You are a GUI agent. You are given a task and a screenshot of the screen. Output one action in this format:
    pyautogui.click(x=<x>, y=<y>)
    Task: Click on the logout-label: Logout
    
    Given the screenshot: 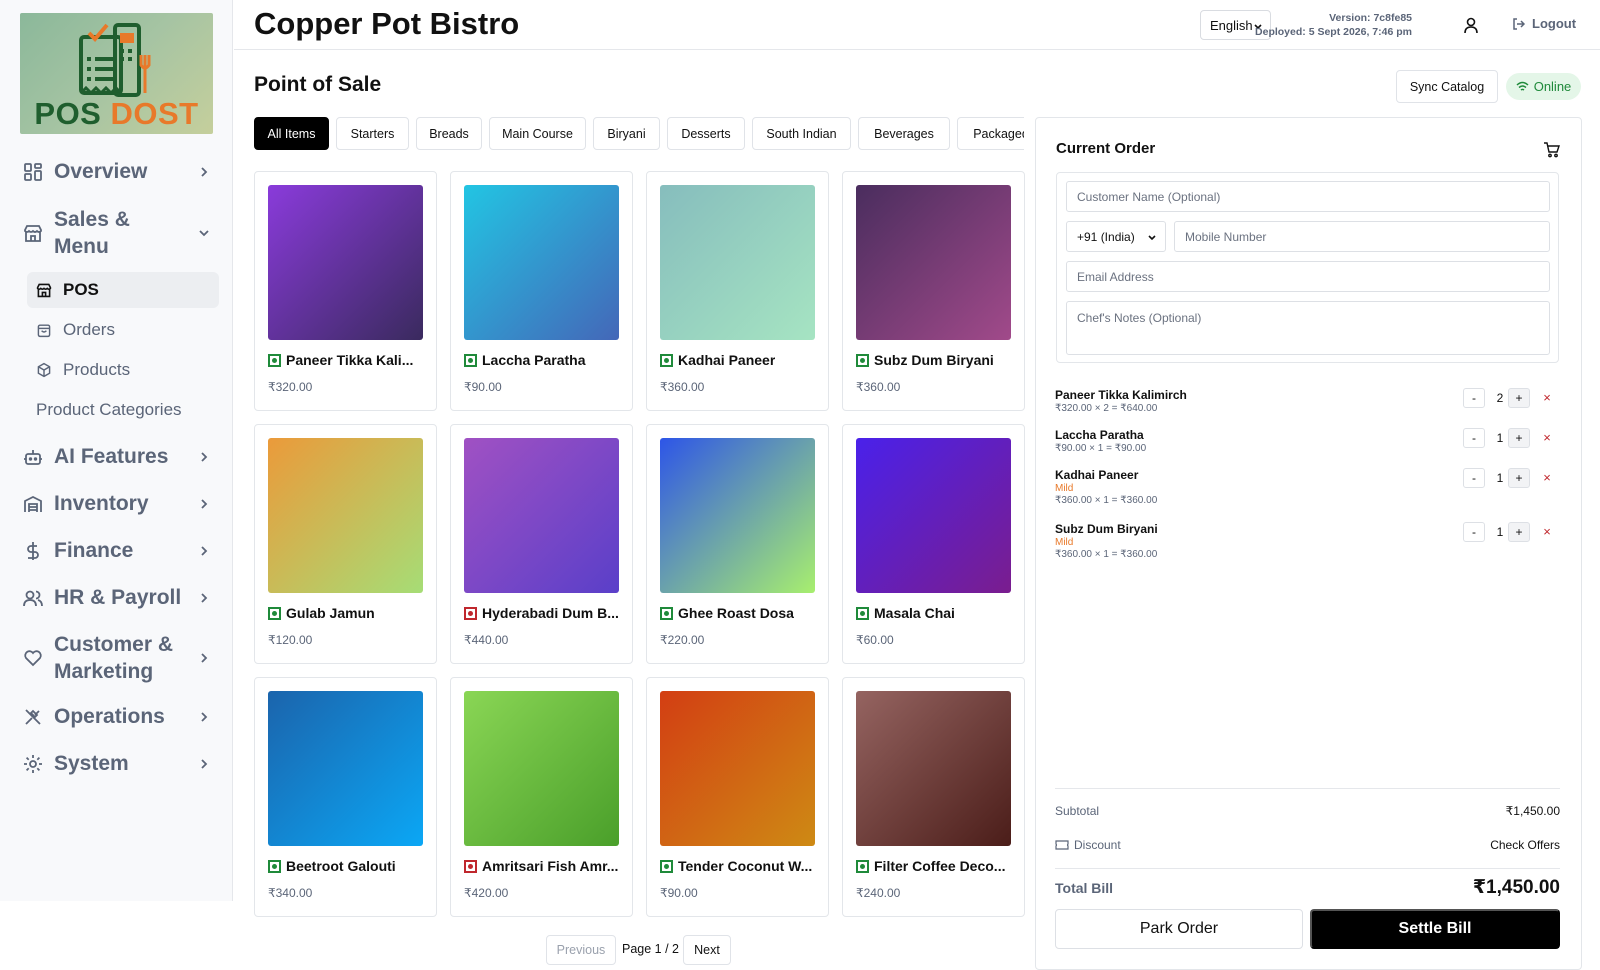 What is the action you would take?
    pyautogui.click(x=1554, y=23)
    